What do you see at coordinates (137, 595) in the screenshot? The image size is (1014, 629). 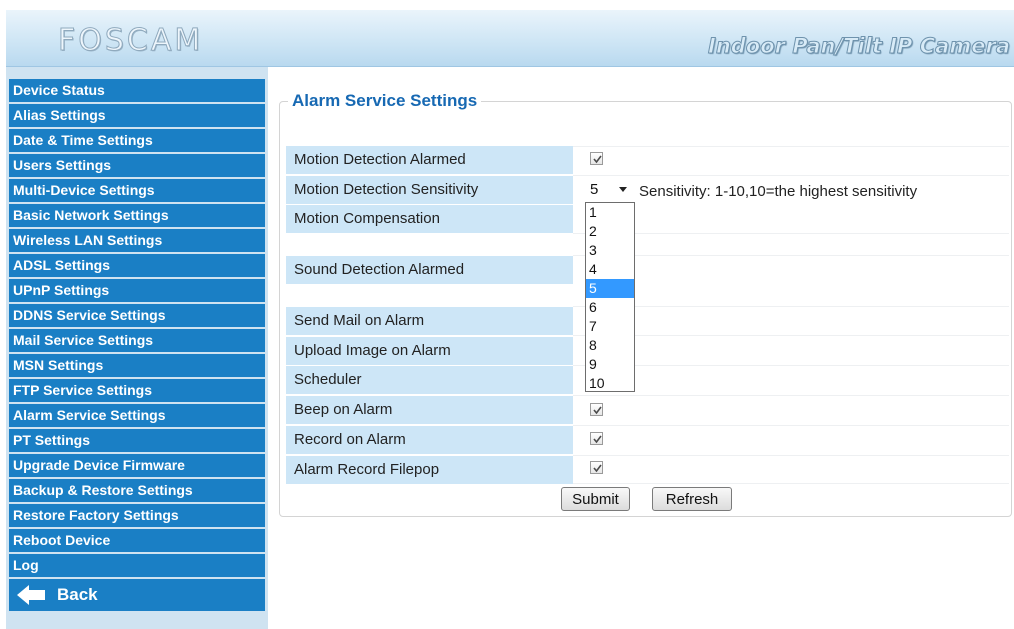 I see `back-button: Back` at bounding box center [137, 595].